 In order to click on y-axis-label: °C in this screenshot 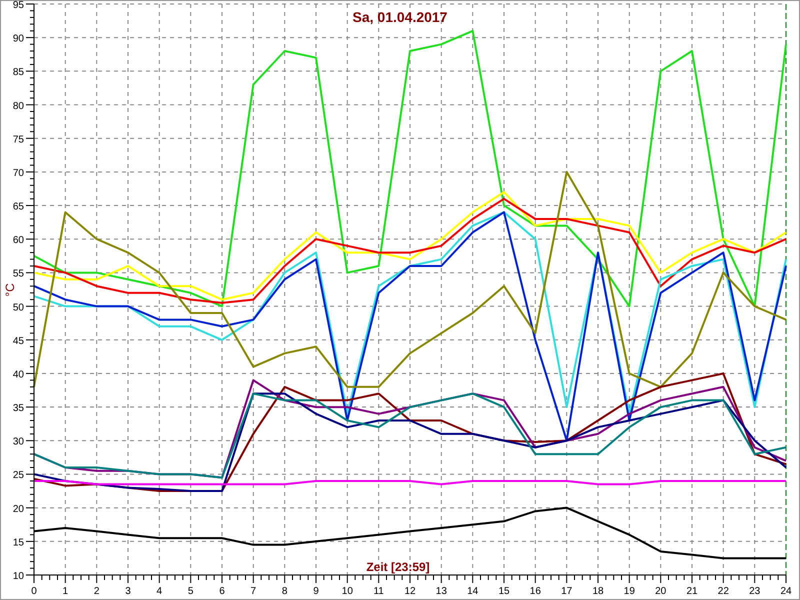, I will do `click(10, 290)`.